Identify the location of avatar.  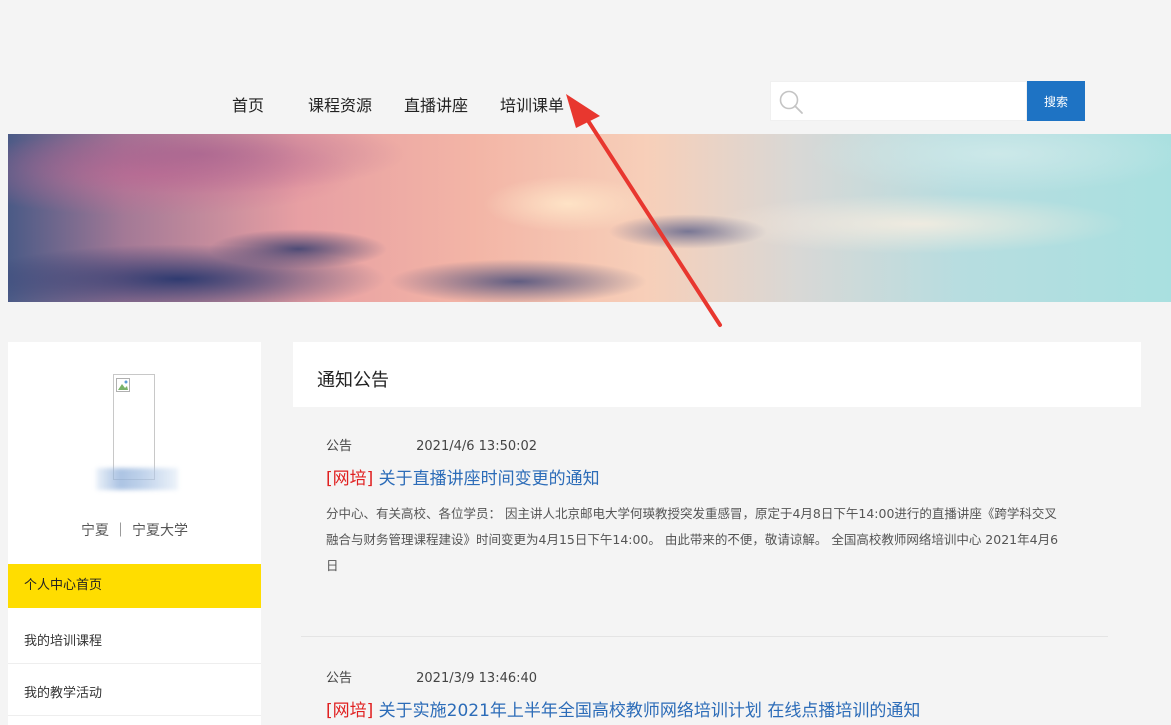
(134, 427).